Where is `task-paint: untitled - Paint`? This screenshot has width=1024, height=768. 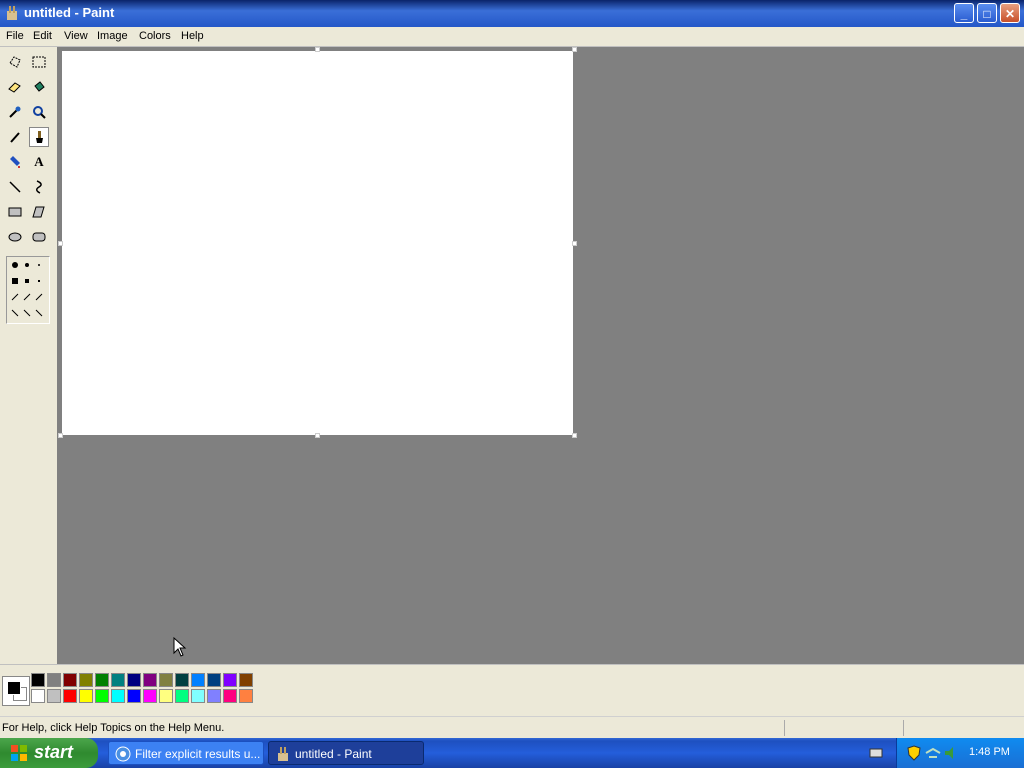 task-paint: untitled - Paint is located at coordinates (346, 753).